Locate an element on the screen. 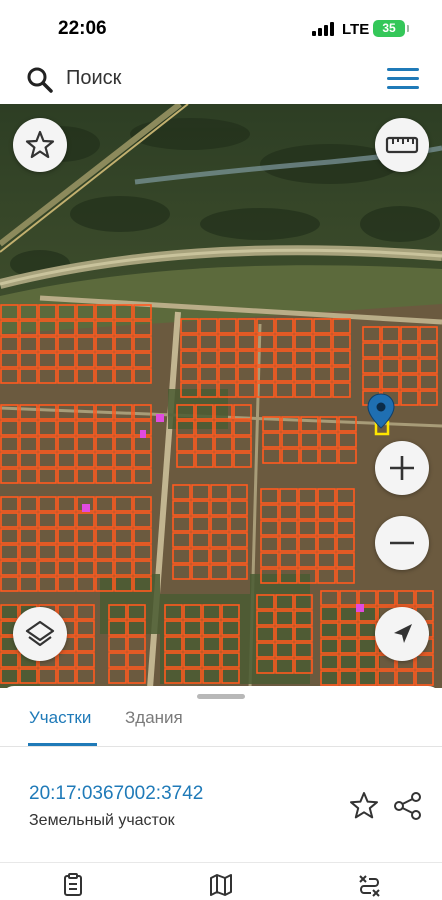 Image resolution: width=442 pixels, height=900 pixels. share-icon is located at coordinates (408, 806).